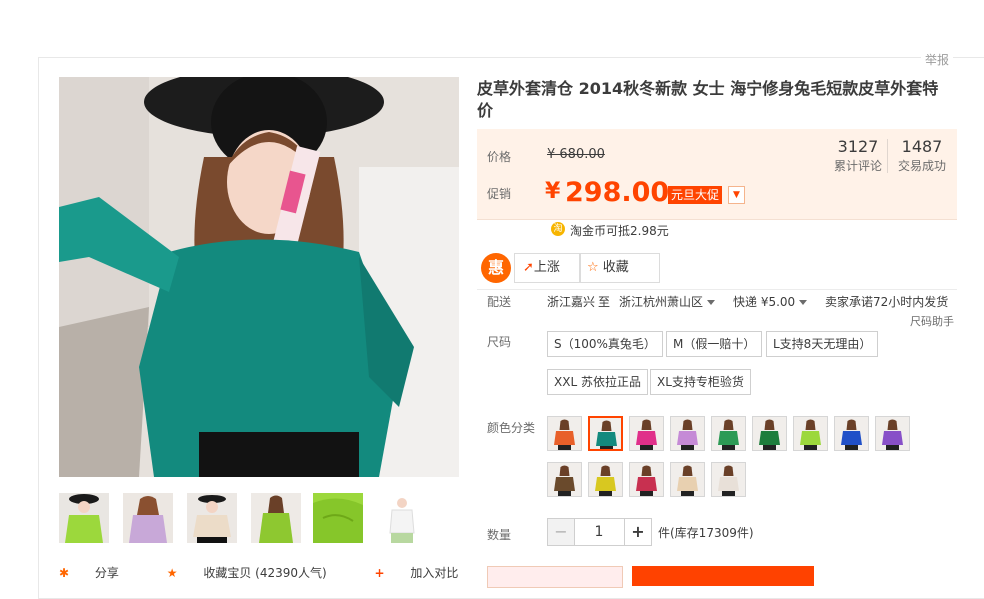 The width and height of the screenshot is (984, 599). Describe the element at coordinates (553, 191) in the screenshot. I see `currency-sign: ¥` at that location.